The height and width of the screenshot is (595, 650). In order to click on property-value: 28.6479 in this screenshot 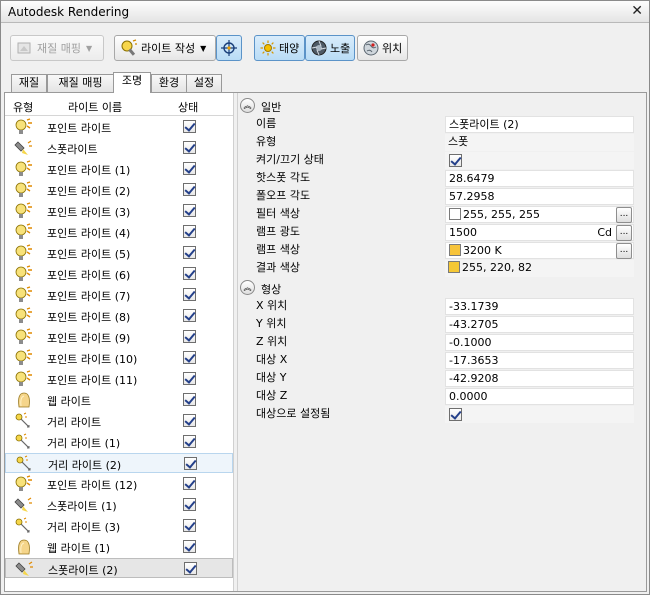, I will do `click(539, 178)`.